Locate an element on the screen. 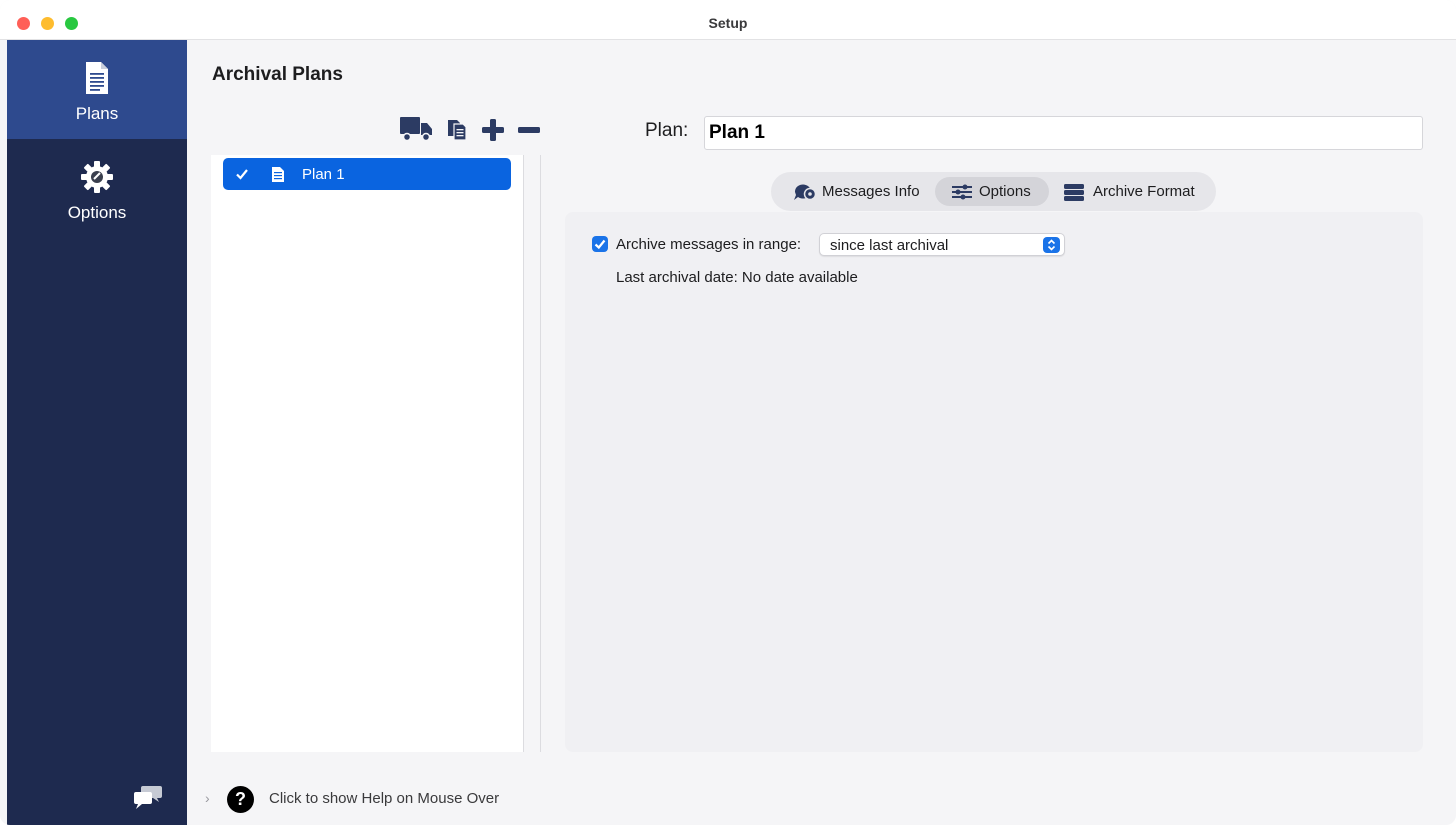 The image size is (1456, 825). remove-icon is located at coordinates (529, 130).